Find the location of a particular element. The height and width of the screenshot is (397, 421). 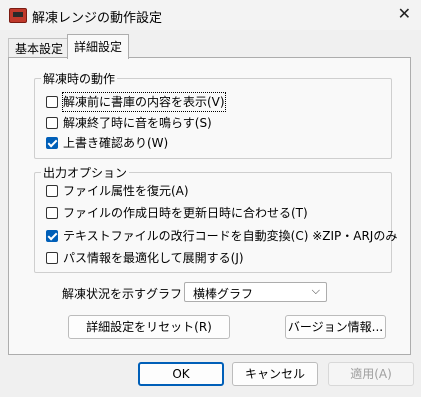

app-icon is located at coordinates (18, 15).